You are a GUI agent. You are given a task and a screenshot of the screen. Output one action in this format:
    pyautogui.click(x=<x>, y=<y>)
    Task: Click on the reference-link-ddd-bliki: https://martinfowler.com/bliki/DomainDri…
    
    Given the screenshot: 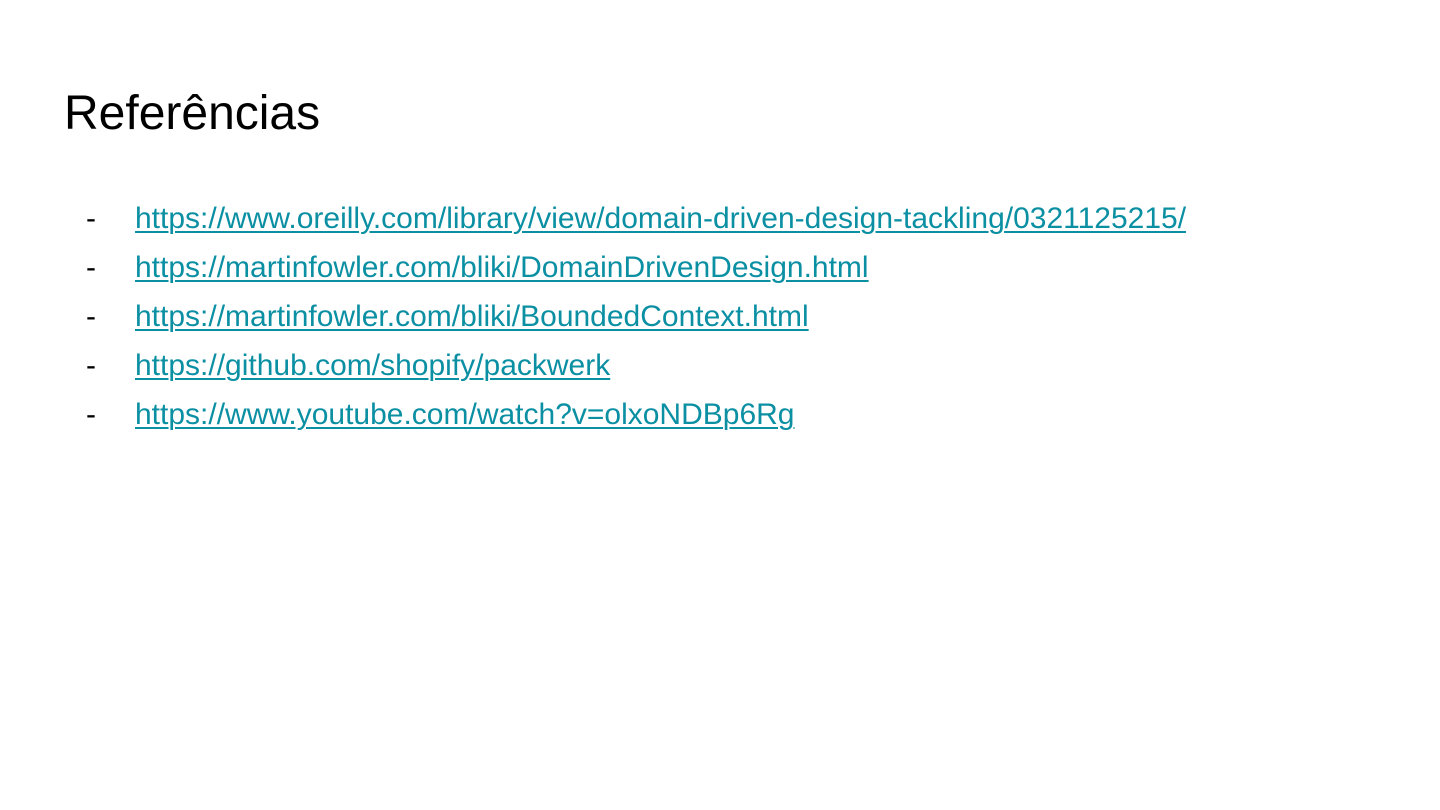 What is the action you would take?
    pyautogui.click(x=502, y=267)
    